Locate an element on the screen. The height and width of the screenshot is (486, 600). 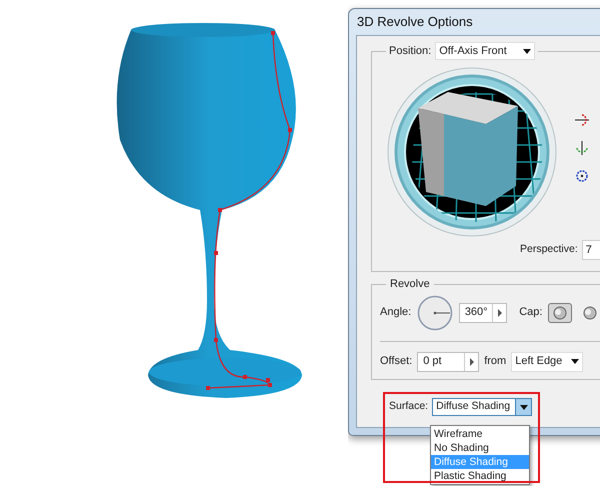
menu-item: Plastic Shading is located at coordinates (480, 476).